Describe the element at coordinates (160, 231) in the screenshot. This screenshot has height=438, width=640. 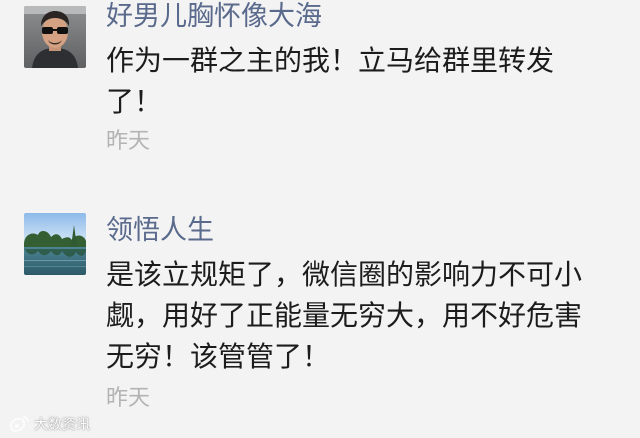
I see `comment-username: 领悟人生` at that location.